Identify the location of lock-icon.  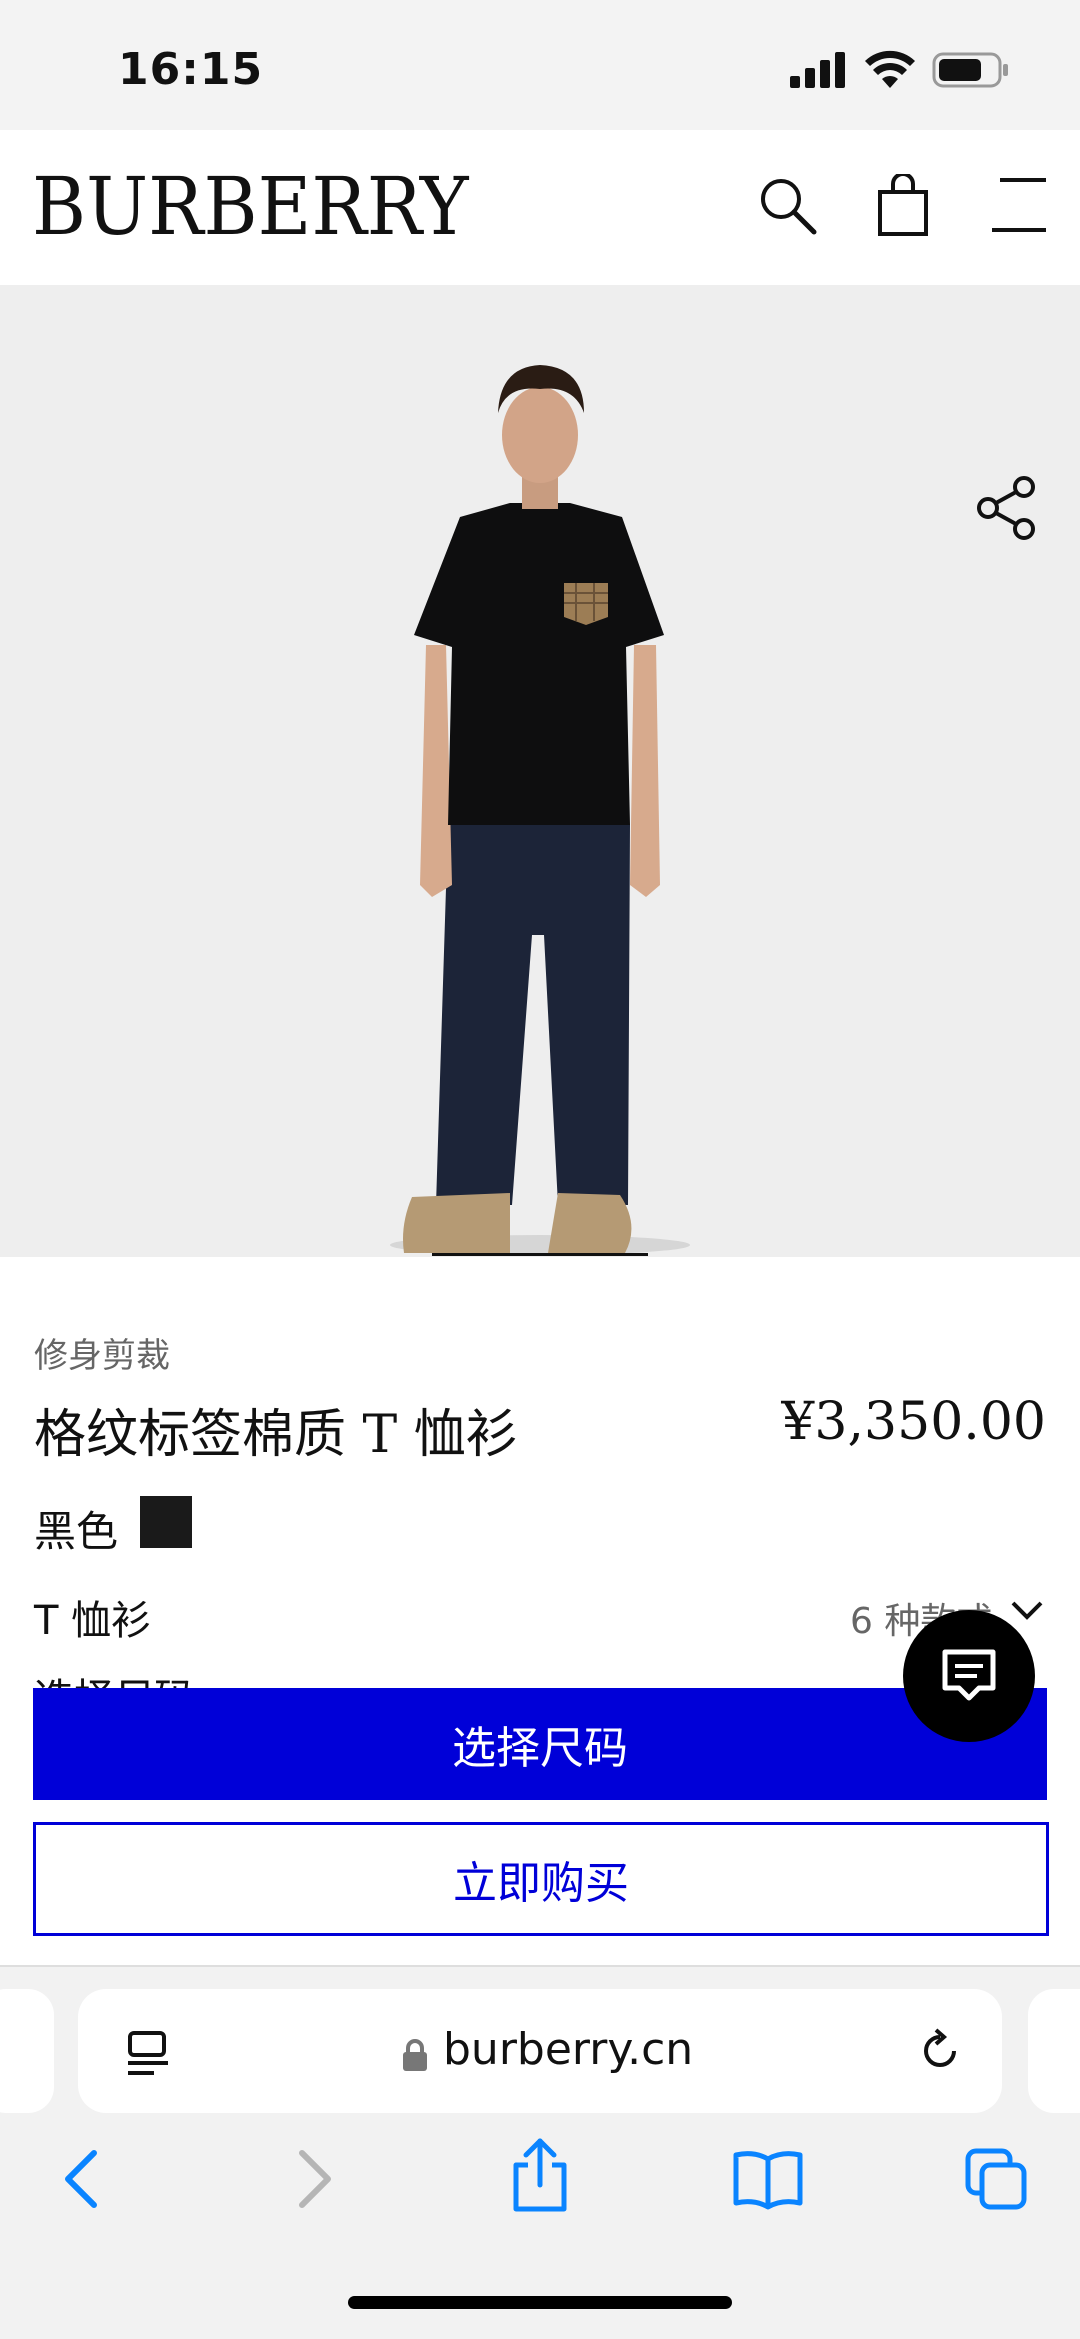
(415, 2055).